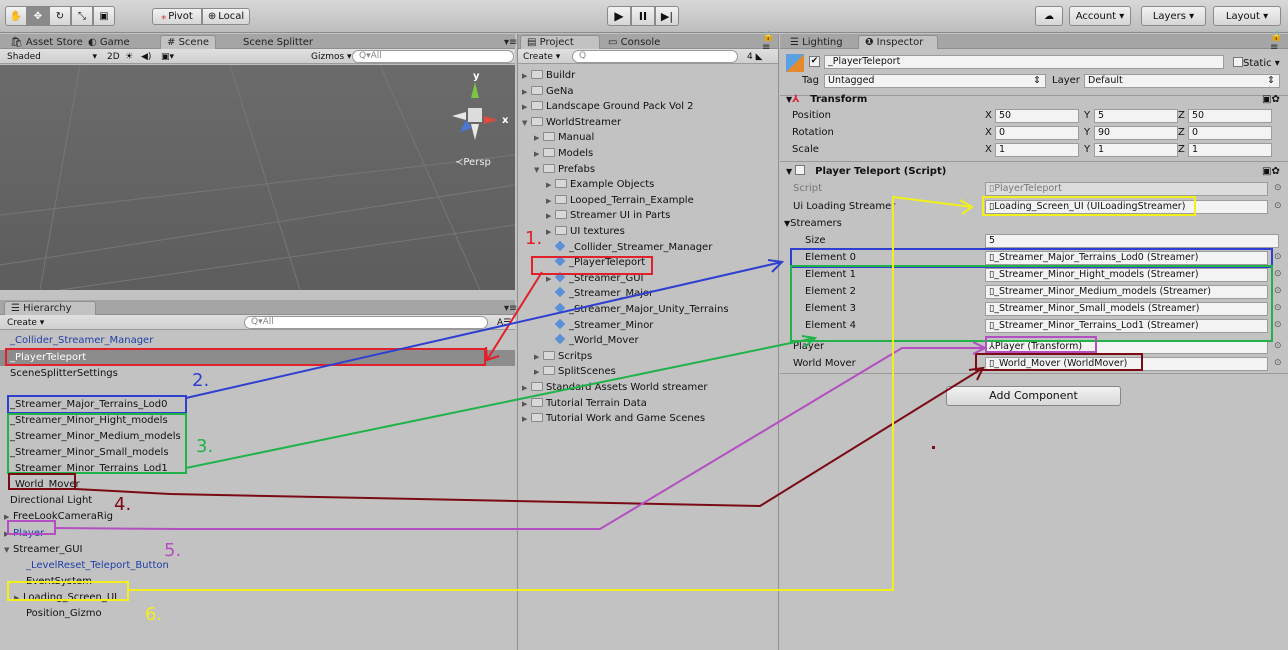 This screenshot has height=650, width=1288. Describe the element at coordinates (82, 16) in the screenshot. I see `scale-tool-button: ⤡` at that location.